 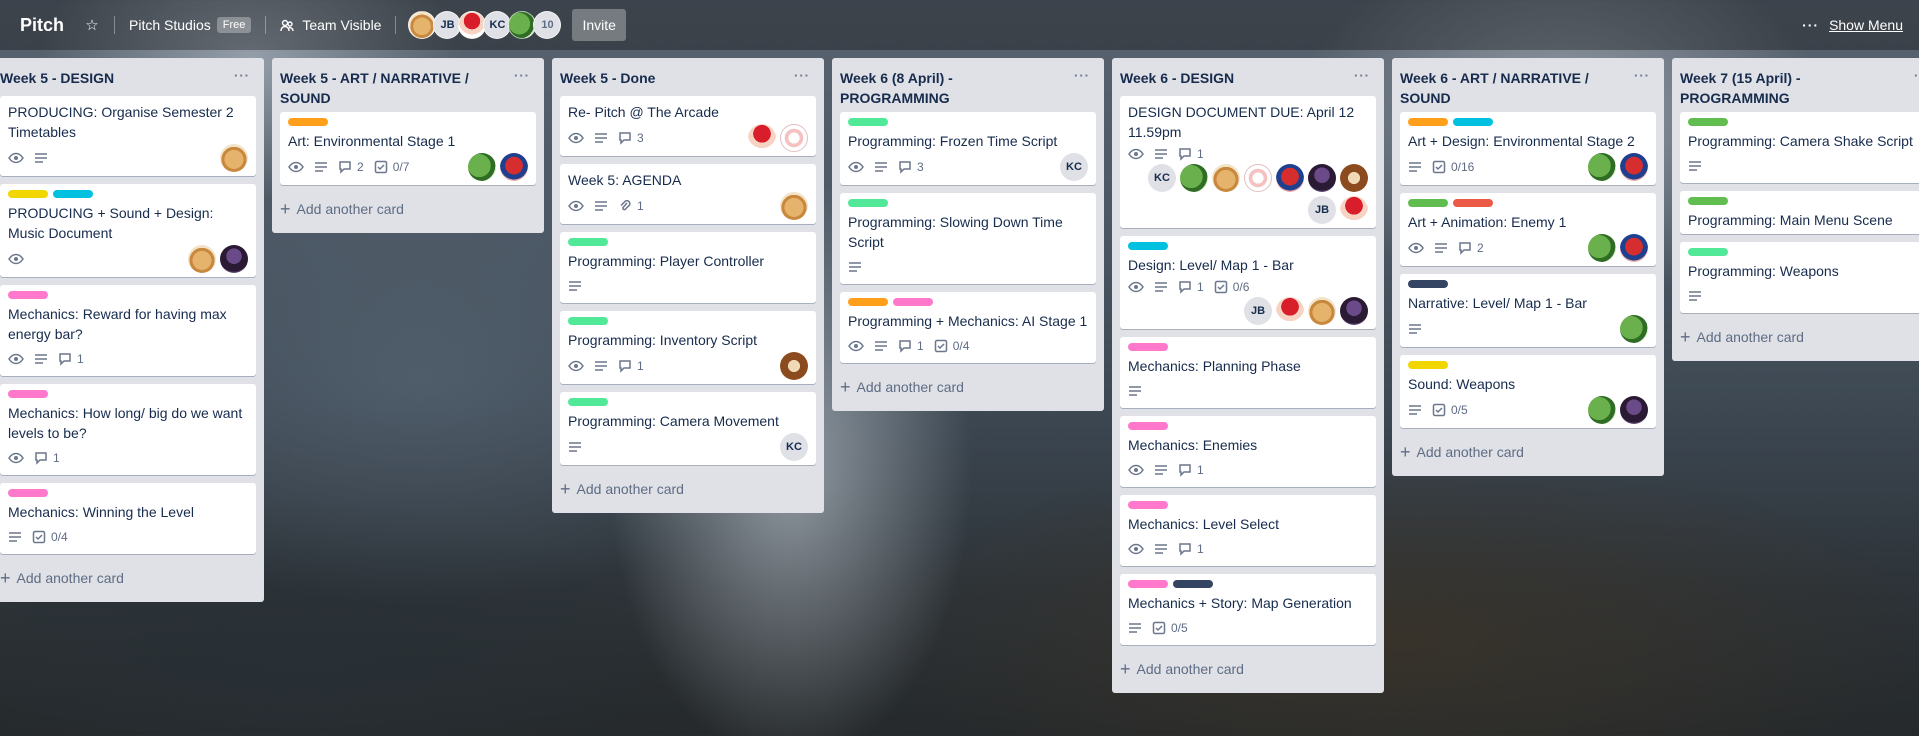 I want to click on list-title: Week 6 - DESIGN, so click(x=1230, y=78).